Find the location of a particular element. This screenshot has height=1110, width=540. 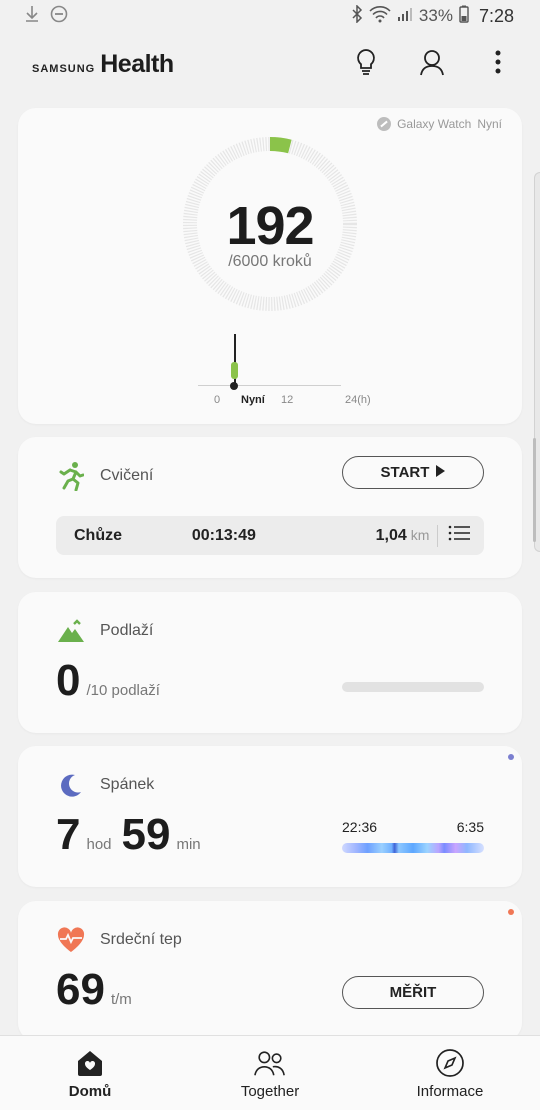

steps-timeline: 0 Nyní 12 24(h) is located at coordinates (284, 372).